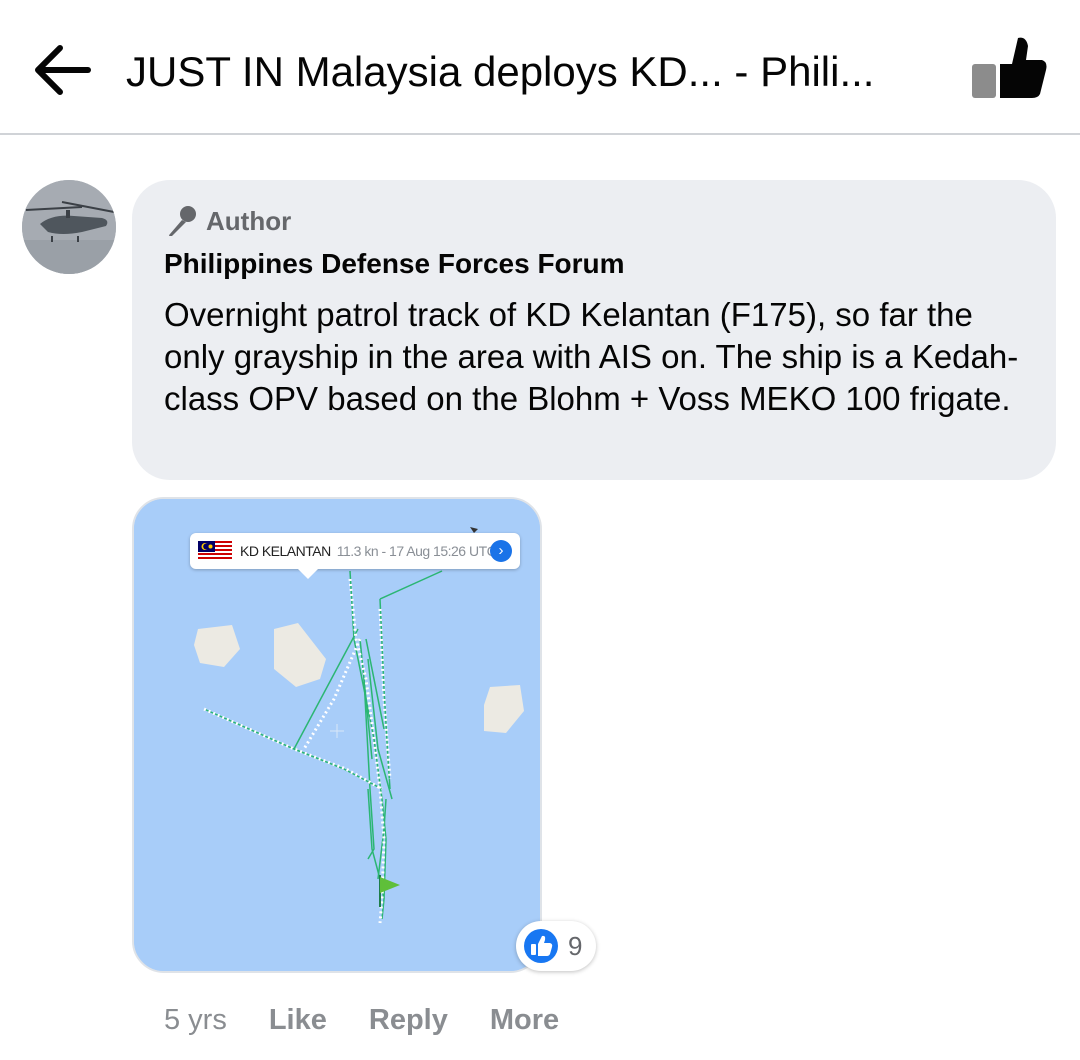  Describe the element at coordinates (69, 227) in the screenshot. I see `avatar` at that location.